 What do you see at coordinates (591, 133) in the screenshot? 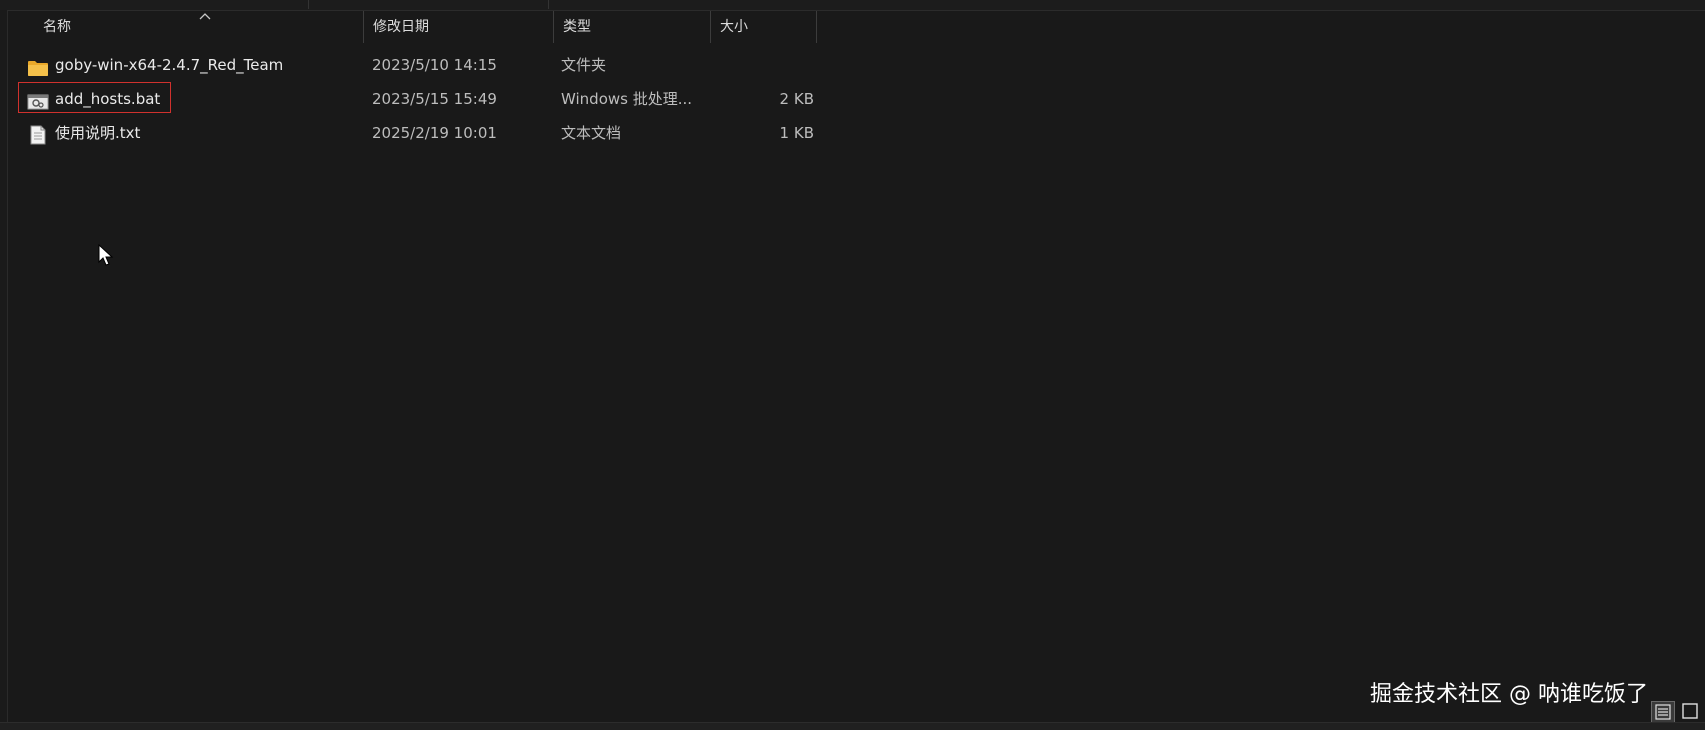
I see `file-type: 文本文档` at bounding box center [591, 133].